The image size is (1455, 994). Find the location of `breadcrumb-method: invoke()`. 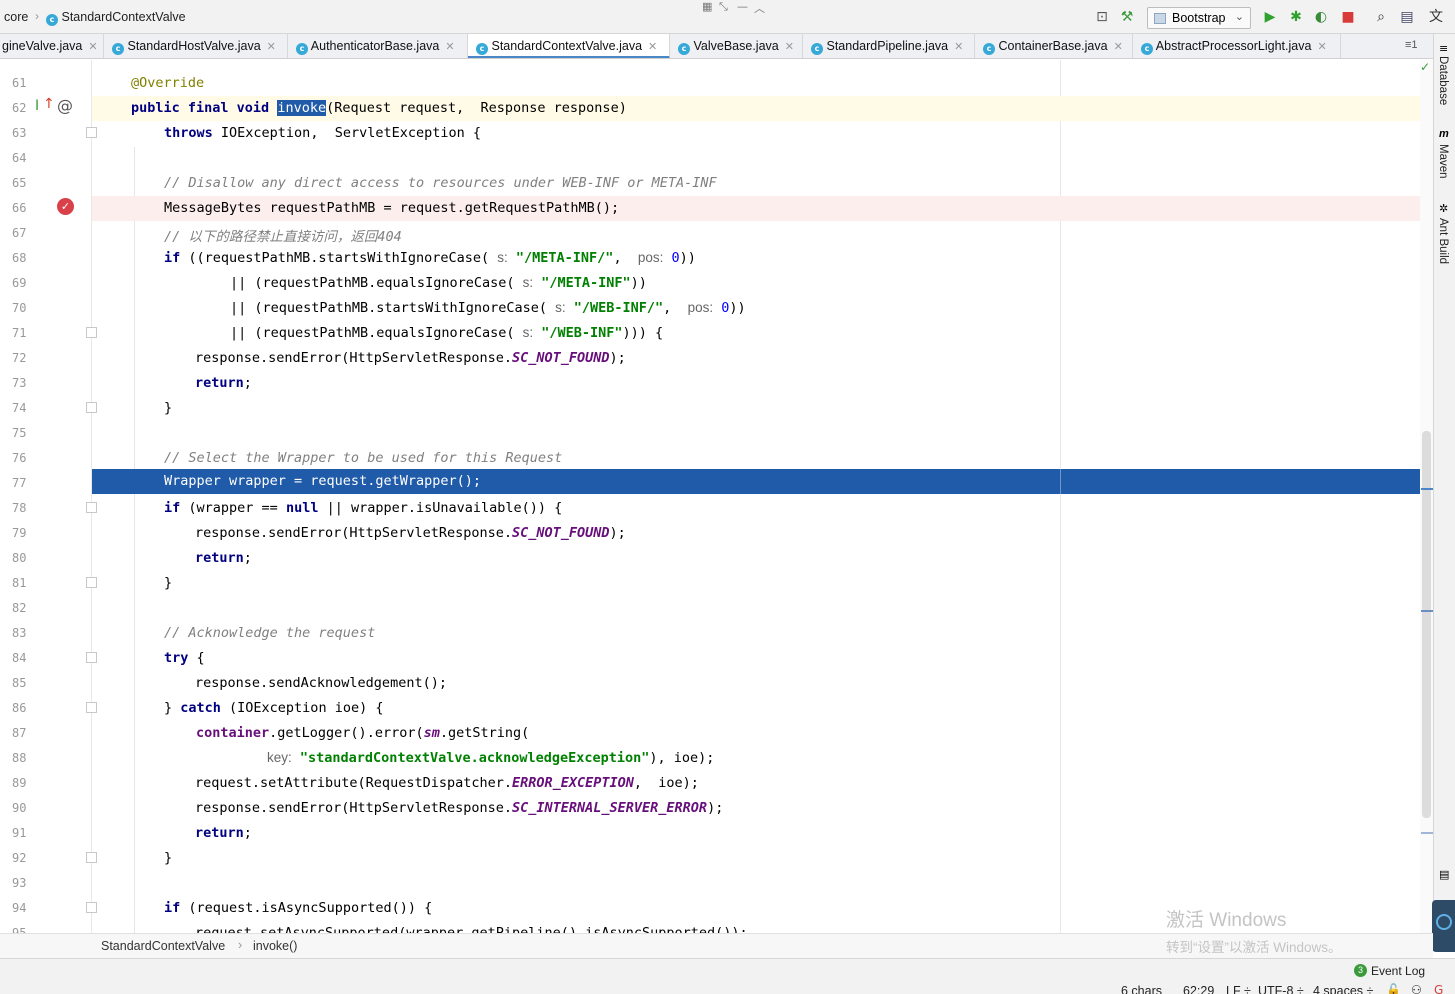

breadcrumb-method: invoke() is located at coordinates (275, 946).